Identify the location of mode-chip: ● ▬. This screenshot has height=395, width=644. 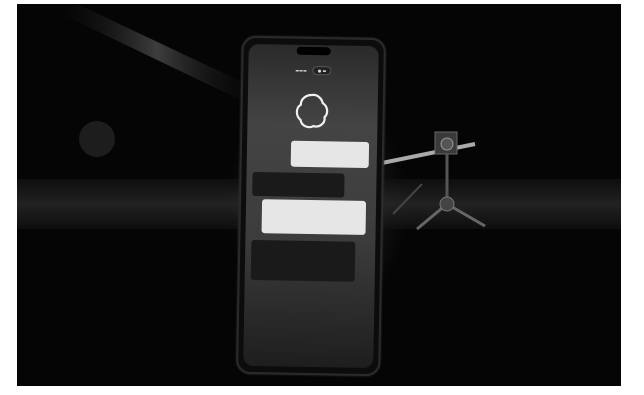
(322, 70).